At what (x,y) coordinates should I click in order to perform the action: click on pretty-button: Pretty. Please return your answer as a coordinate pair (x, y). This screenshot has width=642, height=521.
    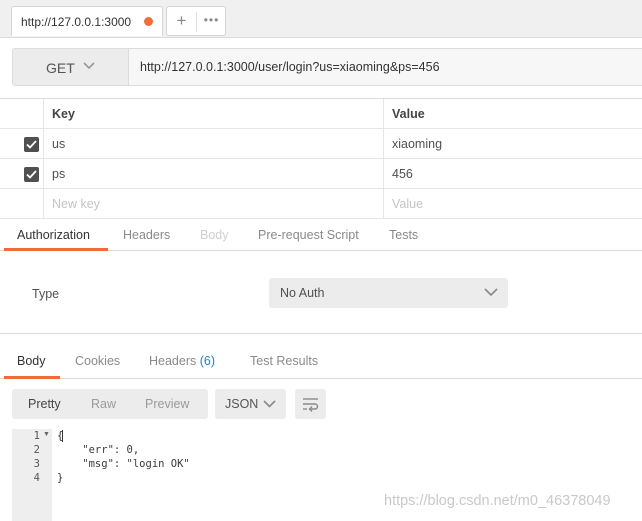
    Looking at the image, I should click on (44, 404).